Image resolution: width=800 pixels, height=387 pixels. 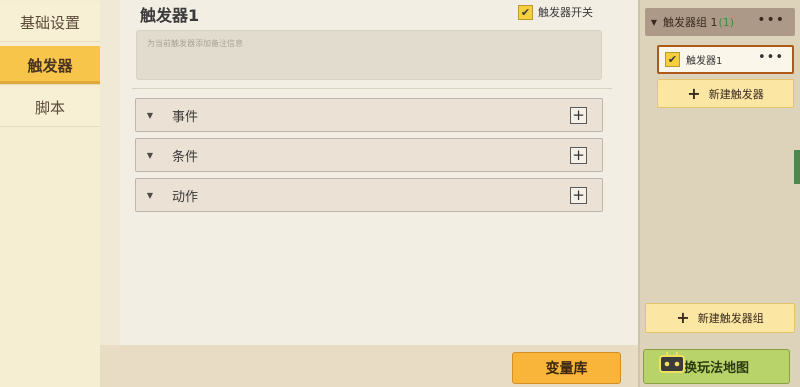 I want to click on section-actions: ▼ 动作 +, so click(x=369, y=195).